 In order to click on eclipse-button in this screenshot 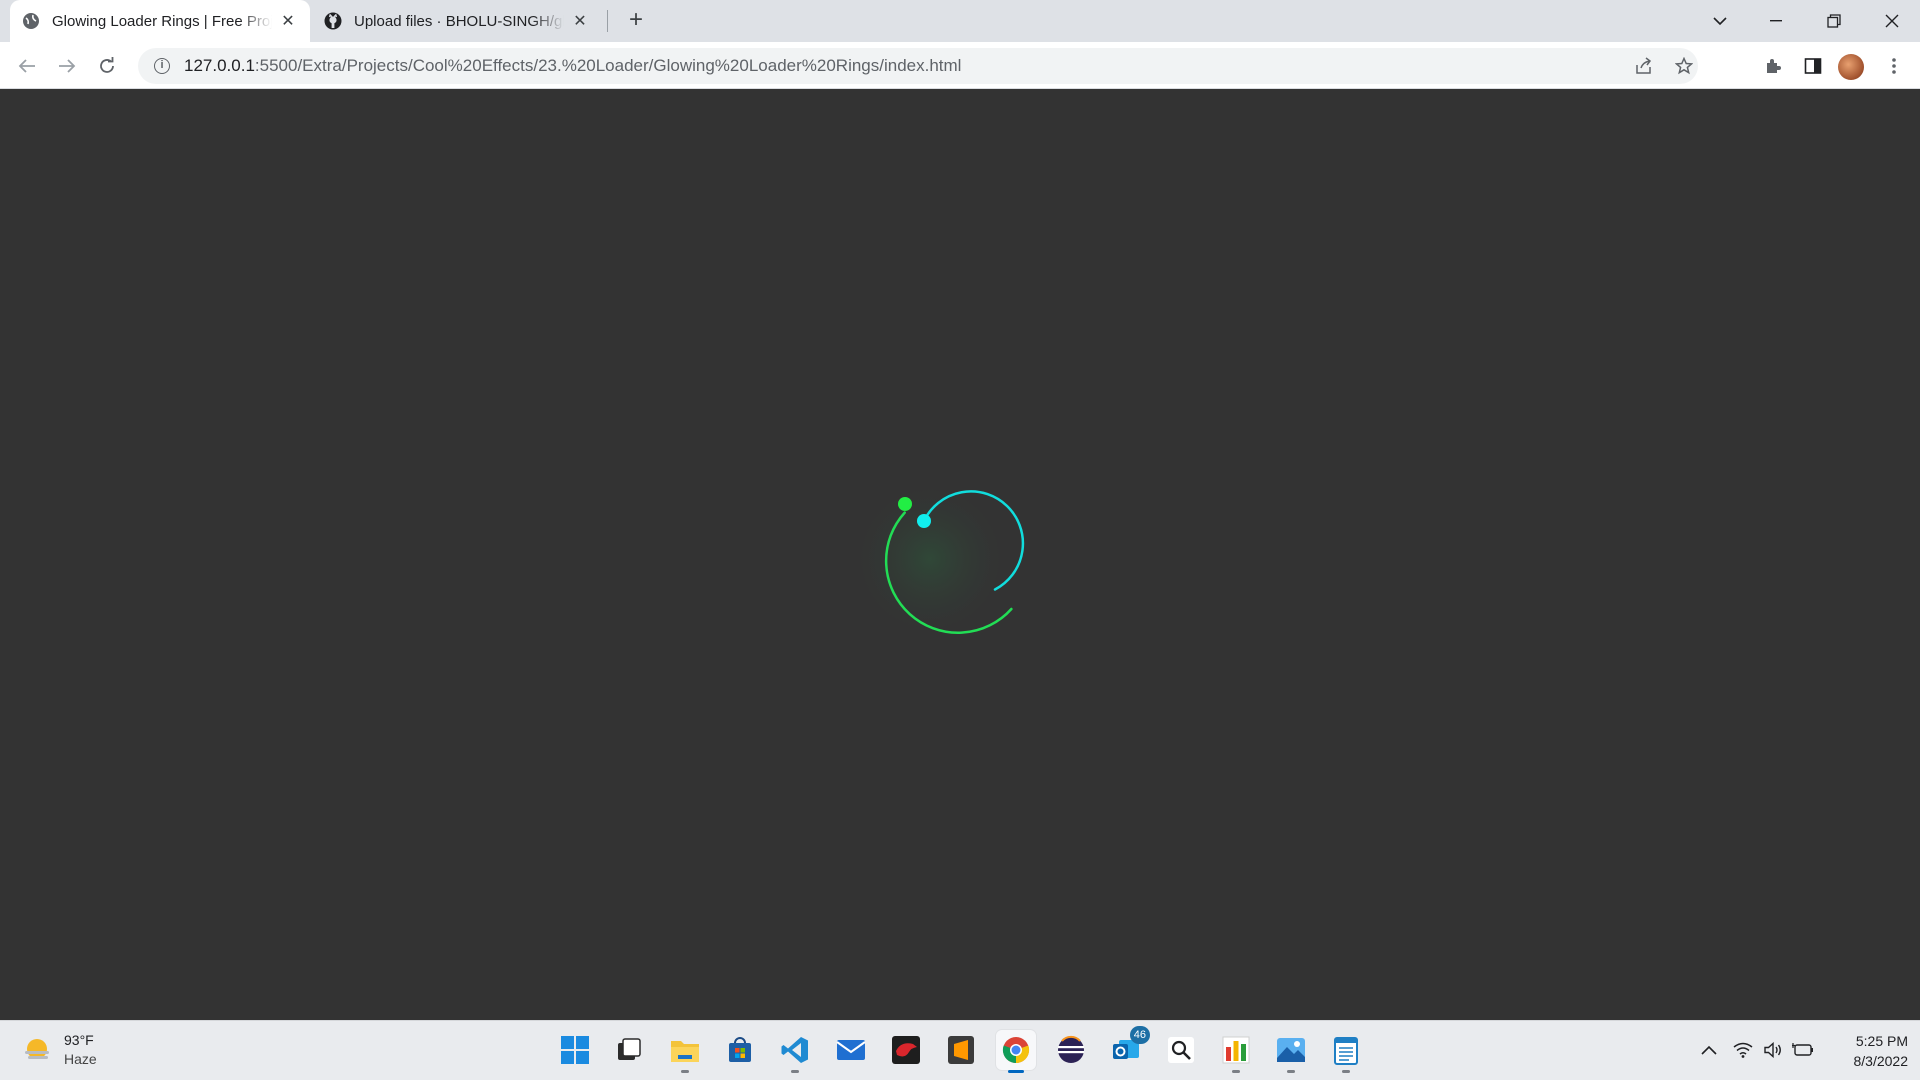, I will do `click(1071, 1050)`.